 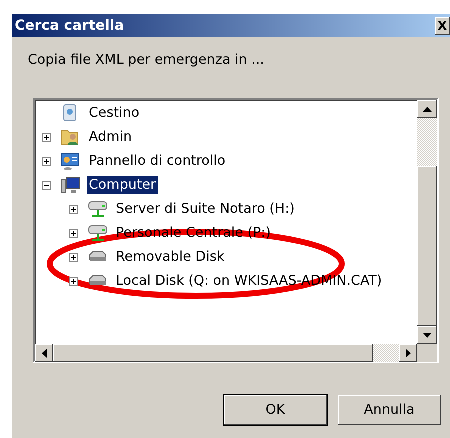 I want to click on close-button: X, so click(x=442, y=25).